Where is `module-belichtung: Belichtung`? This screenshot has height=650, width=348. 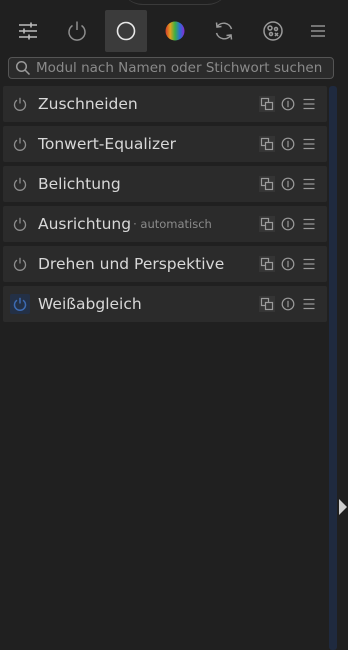 module-belichtung: Belichtung is located at coordinates (165, 184).